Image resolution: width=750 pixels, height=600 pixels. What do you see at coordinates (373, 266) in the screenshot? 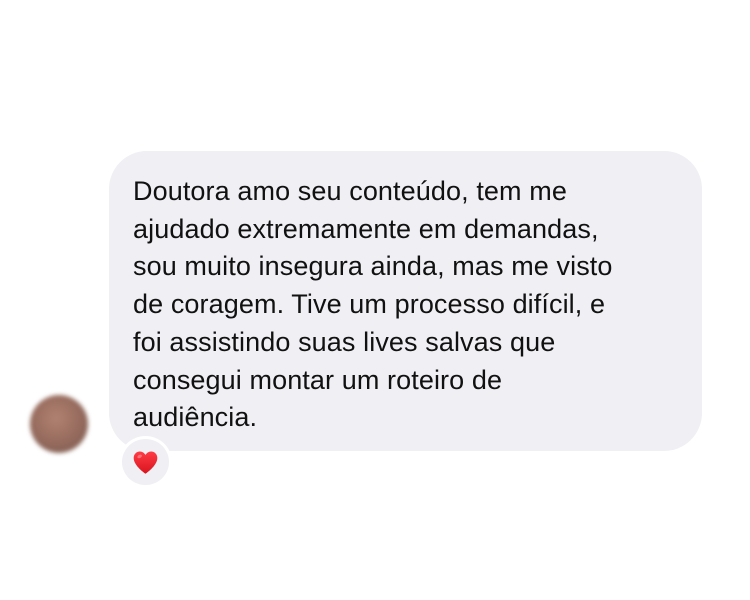
I see `message-line: sou muito insegura ainda, mas me visto` at bounding box center [373, 266].